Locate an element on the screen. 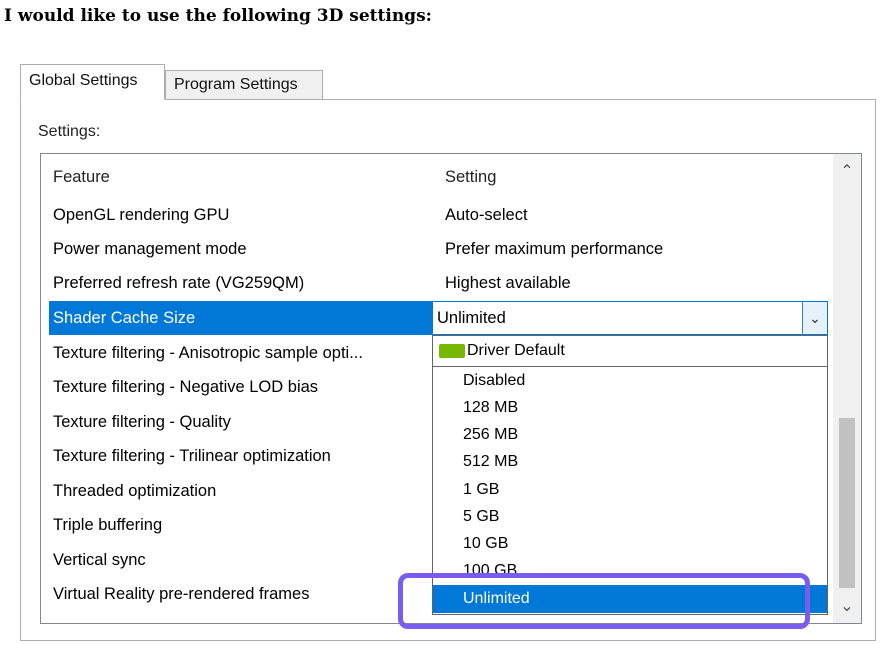  feature-name: Texture filtering - Quality is located at coordinates (142, 422).